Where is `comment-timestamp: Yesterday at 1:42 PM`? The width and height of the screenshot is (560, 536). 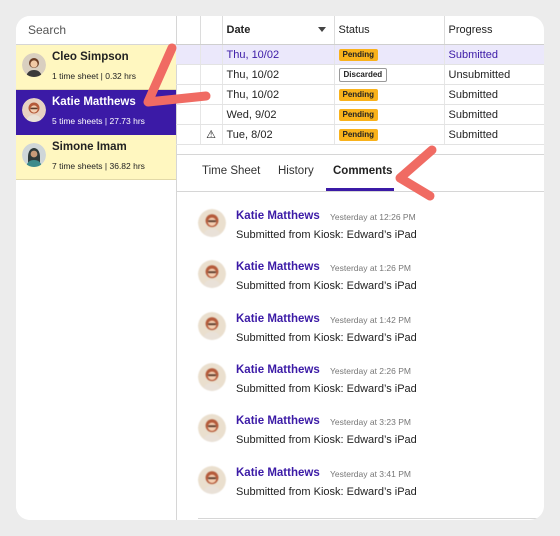 comment-timestamp: Yesterday at 1:42 PM is located at coordinates (370, 320).